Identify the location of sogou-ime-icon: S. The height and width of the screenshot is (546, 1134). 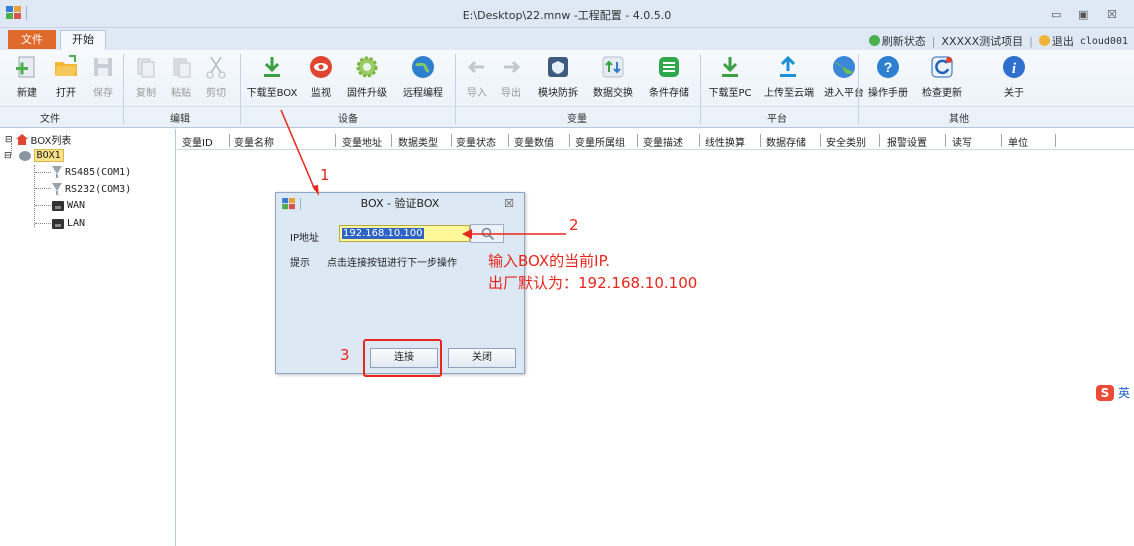
(1105, 392).